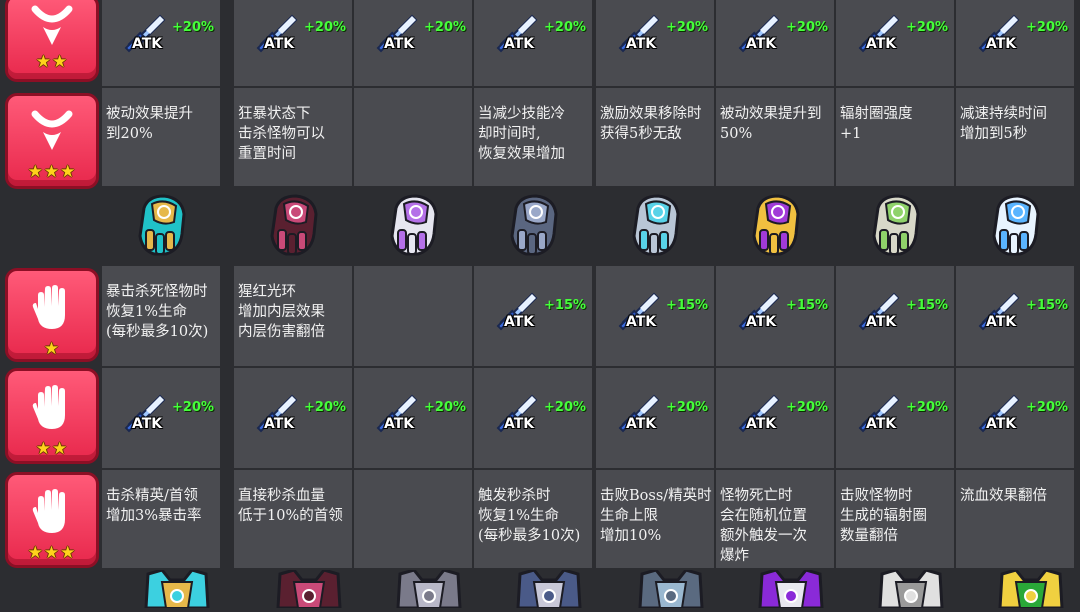  What do you see at coordinates (656, 516) in the screenshot?
I see `effect-text: 击败Boss/精英时 生命上限 增加10%` at bounding box center [656, 516].